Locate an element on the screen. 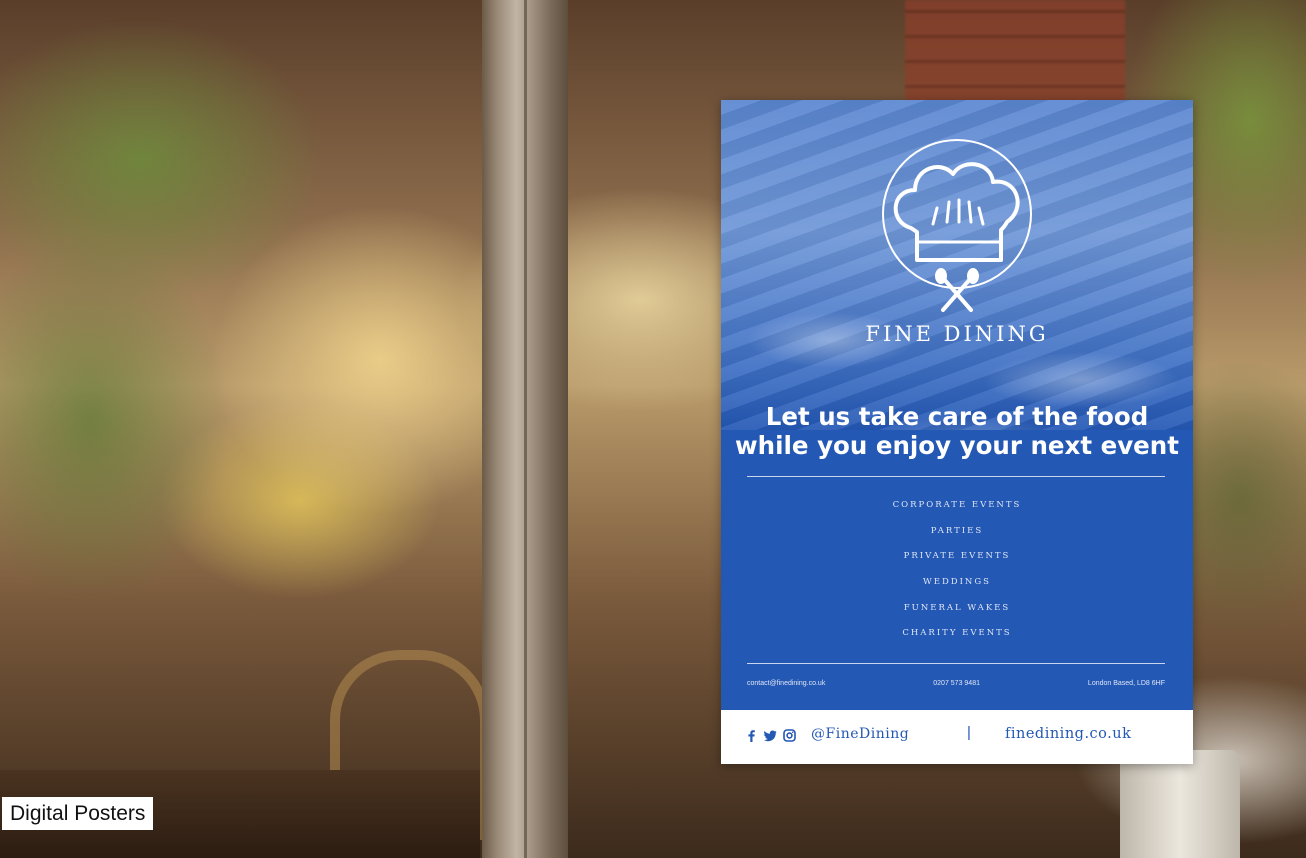 Image resolution: width=1306 pixels, height=858 pixels. social-icons is located at coordinates (770, 735).